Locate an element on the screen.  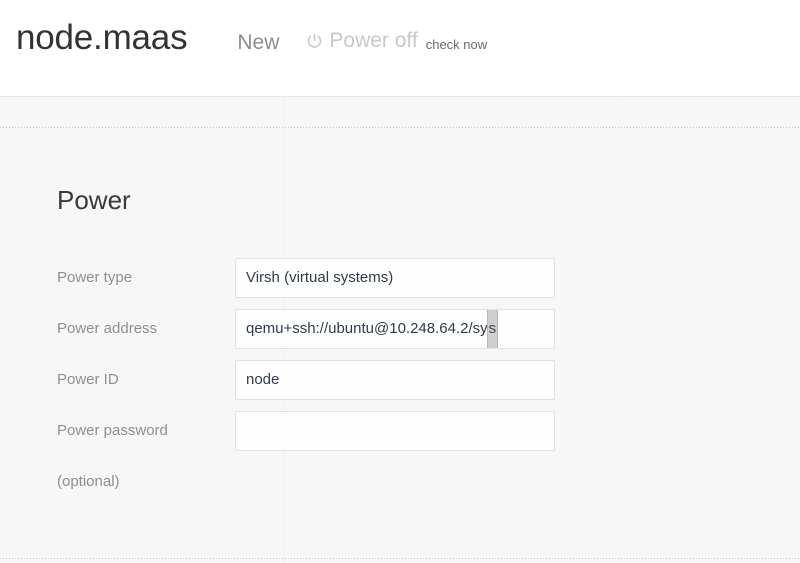
power-type-input: Virsh (virtual systems) is located at coordinates (395, 278).